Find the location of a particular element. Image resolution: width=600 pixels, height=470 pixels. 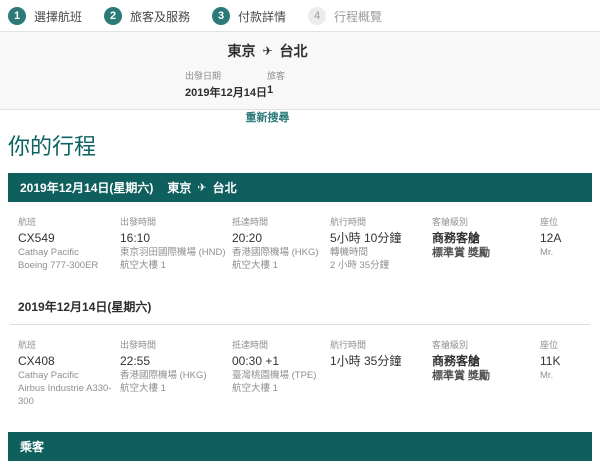

flight-cell: CX549 Cathay Pacific Boeing 777-300ER is located at coordinates (69, 251).